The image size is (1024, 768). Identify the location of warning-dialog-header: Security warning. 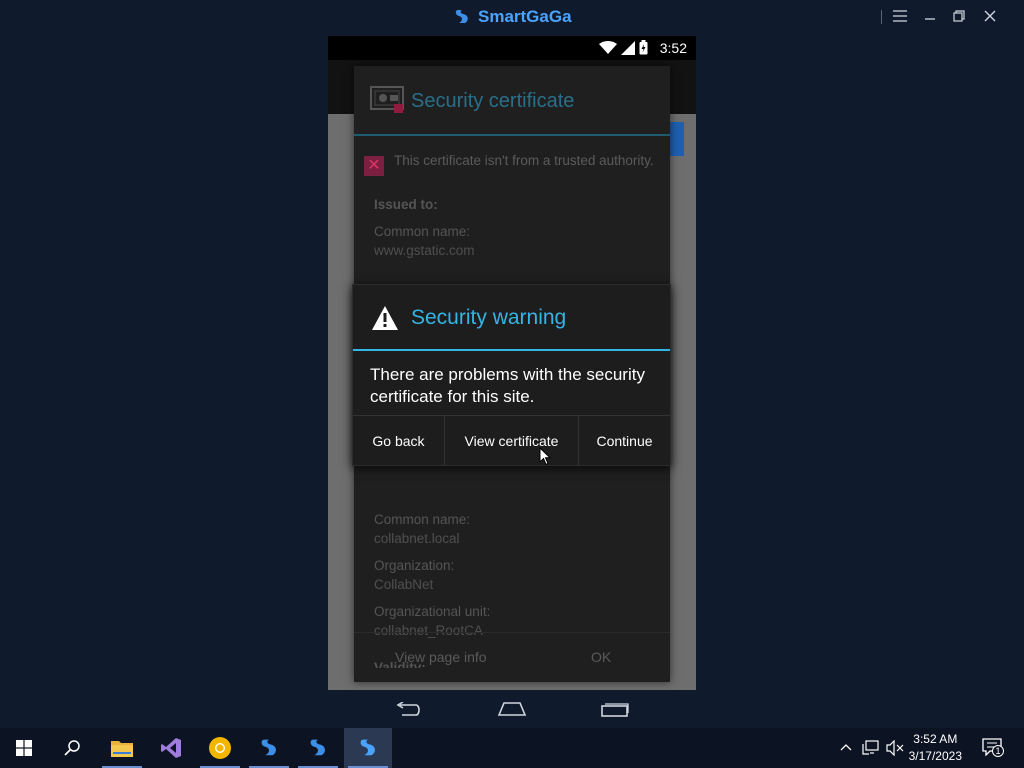
(511, 318).